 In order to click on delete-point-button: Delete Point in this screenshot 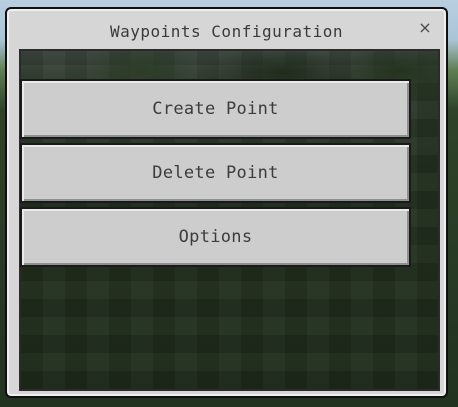, I will do `click(215, 173)`.